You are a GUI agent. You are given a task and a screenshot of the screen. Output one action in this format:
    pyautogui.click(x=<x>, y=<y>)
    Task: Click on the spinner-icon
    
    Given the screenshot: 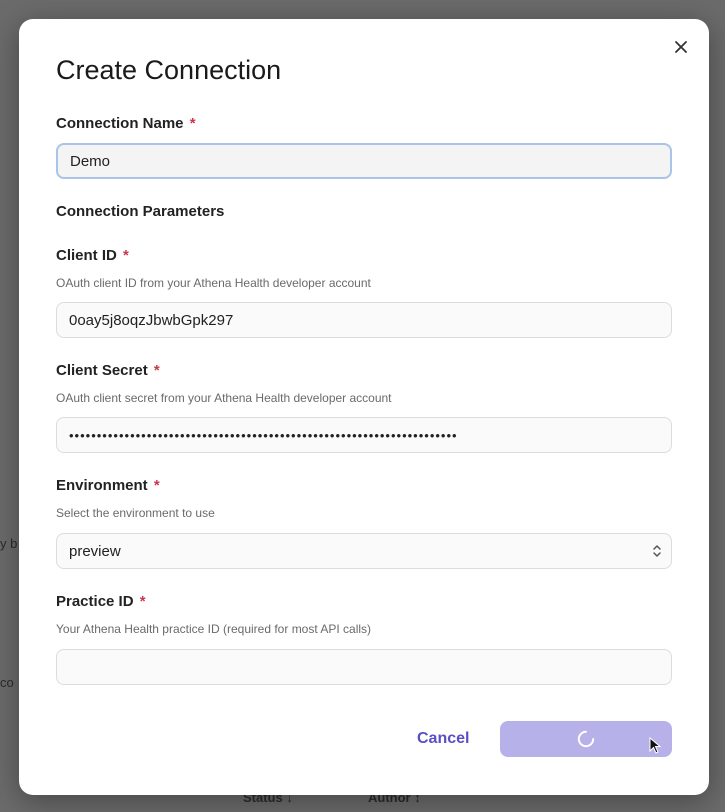 What is the action you would take?
    pyautogui.click(x=586, y=739)
    